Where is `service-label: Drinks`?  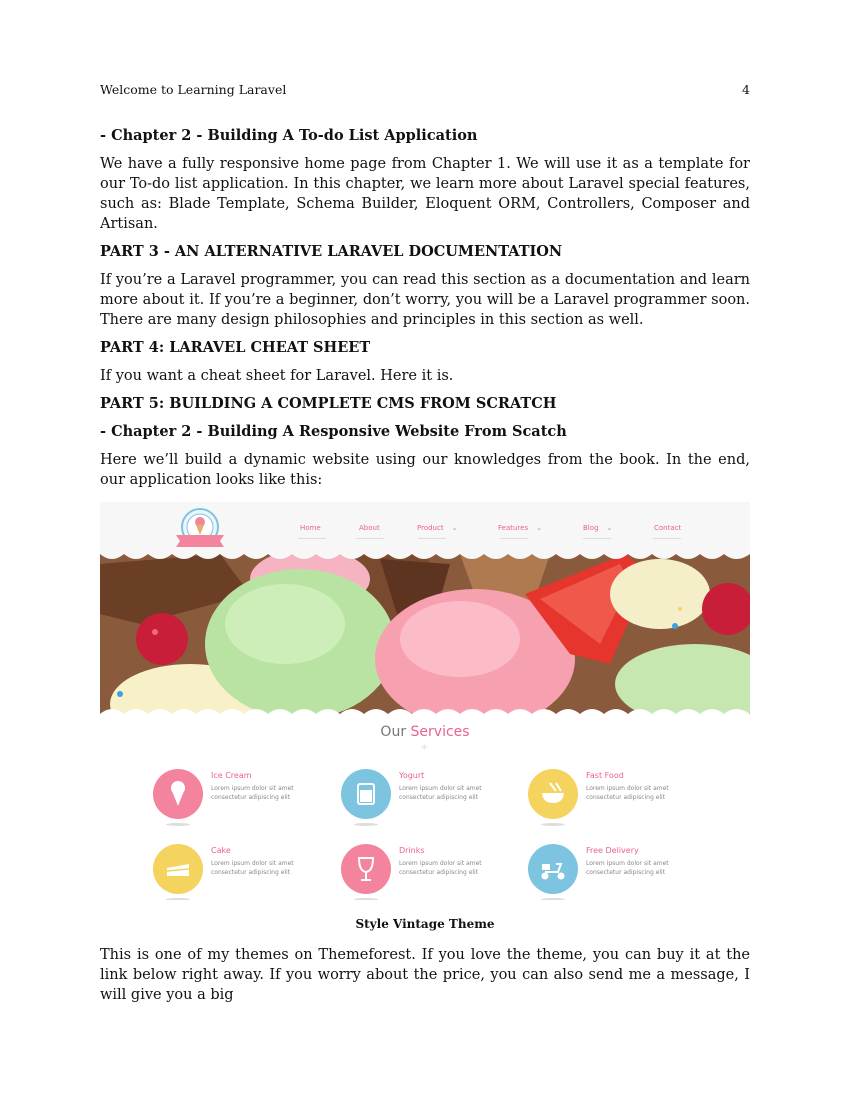
service-label: Drinks is located at coordinates (412, 850).